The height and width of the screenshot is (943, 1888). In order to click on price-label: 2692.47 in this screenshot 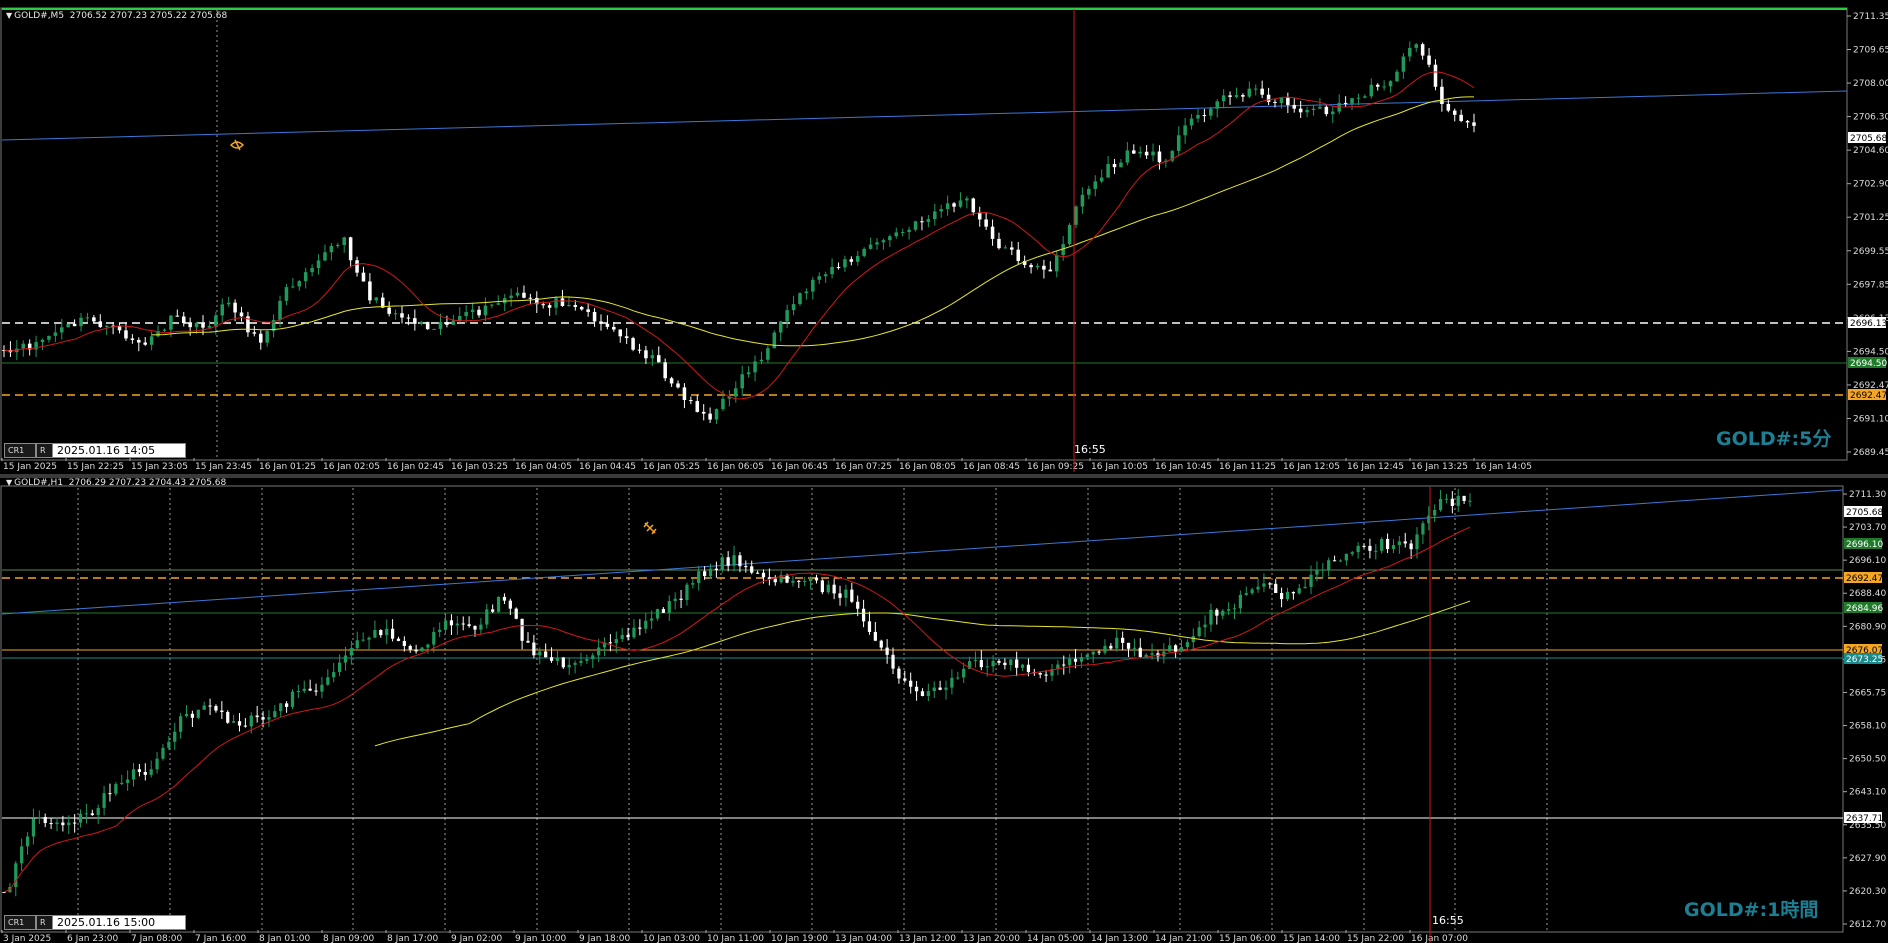, I will do `click(1864, 579)`.